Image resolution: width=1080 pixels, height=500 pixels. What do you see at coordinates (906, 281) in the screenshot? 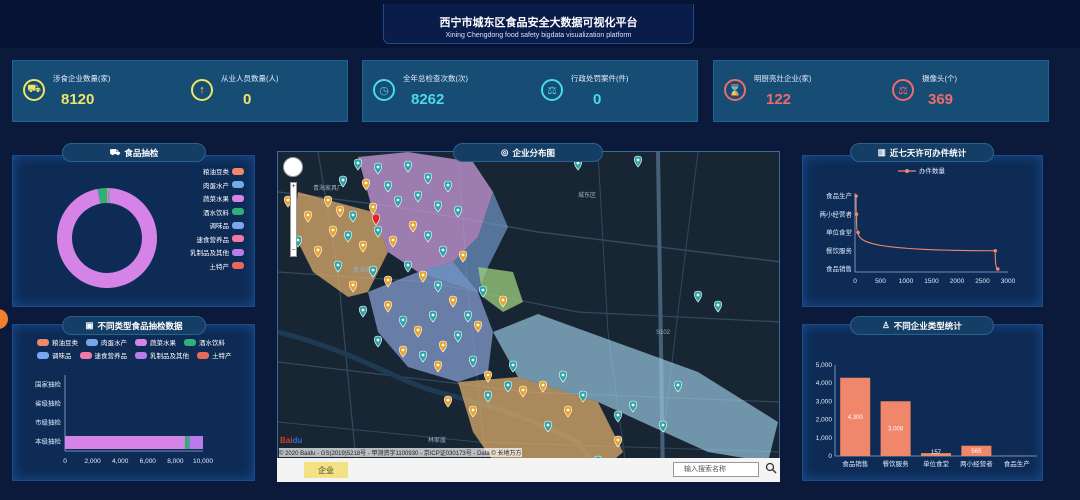
I see `x-tick-label: 1000` at bounding box center [906, 281].